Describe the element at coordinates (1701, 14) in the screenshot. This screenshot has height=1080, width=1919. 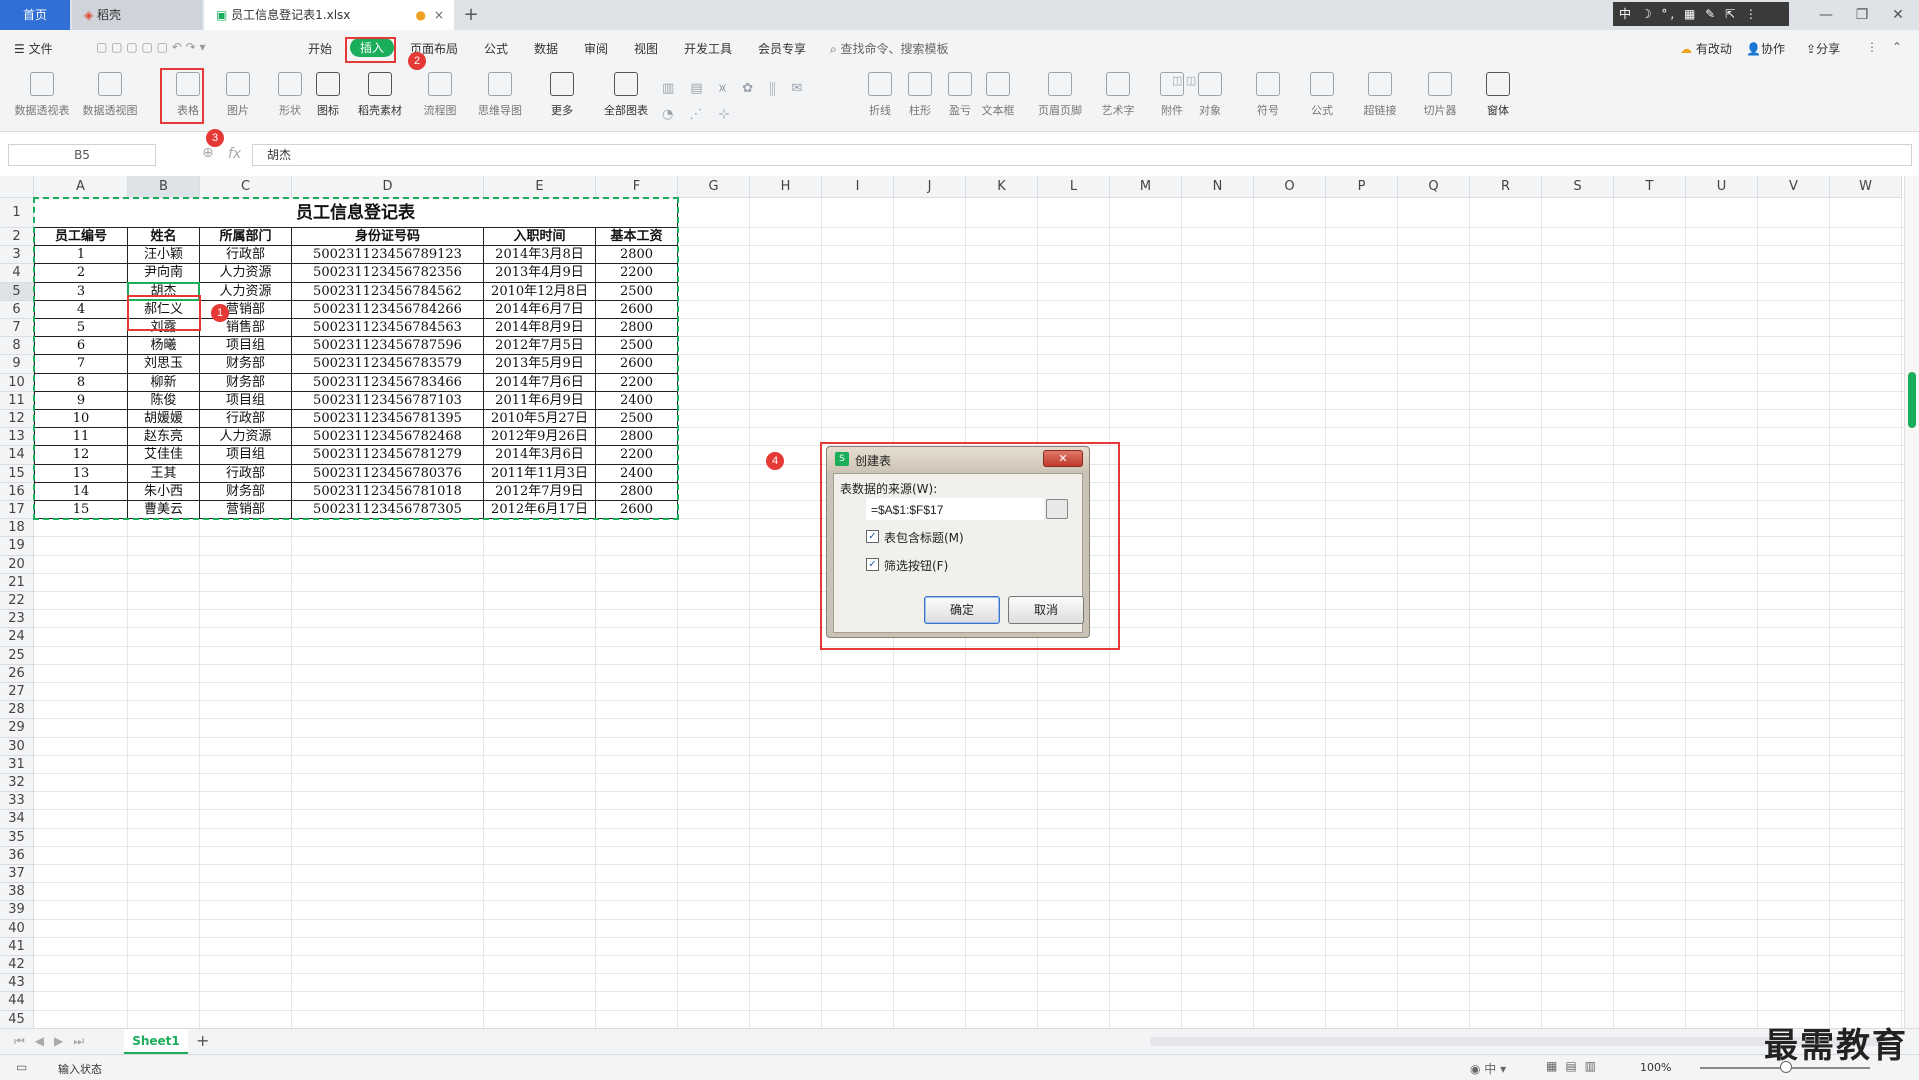
I see `ime-toolbar: 中 ☽ °, ▦ ✎ ⇱ ⋮` at that location.